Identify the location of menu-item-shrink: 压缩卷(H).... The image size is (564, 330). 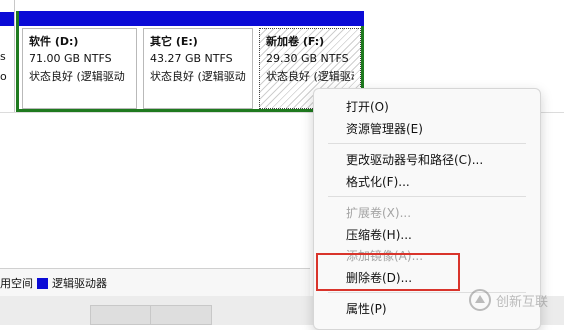
(379, 234).